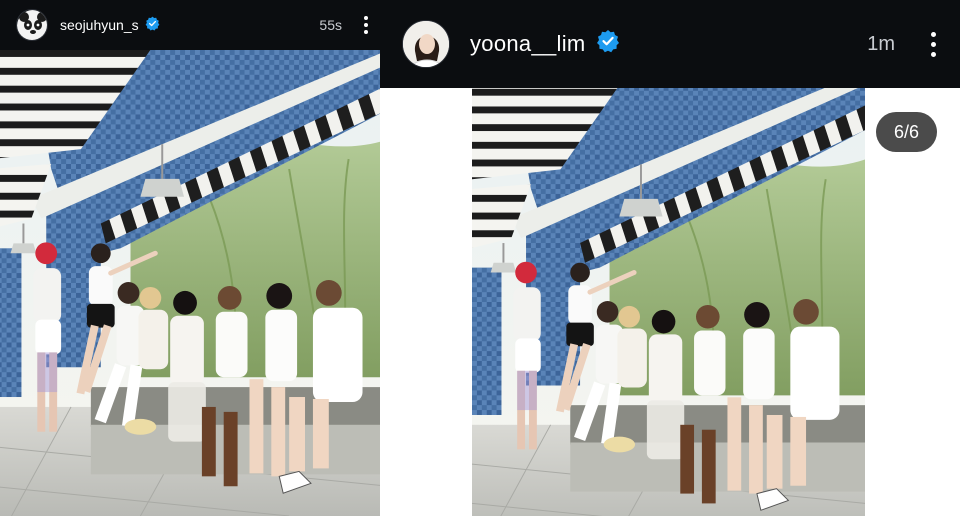  Describe the element at coordinates (330, 25) in the screenshot. I see `left-story-time: 55s` at that location.